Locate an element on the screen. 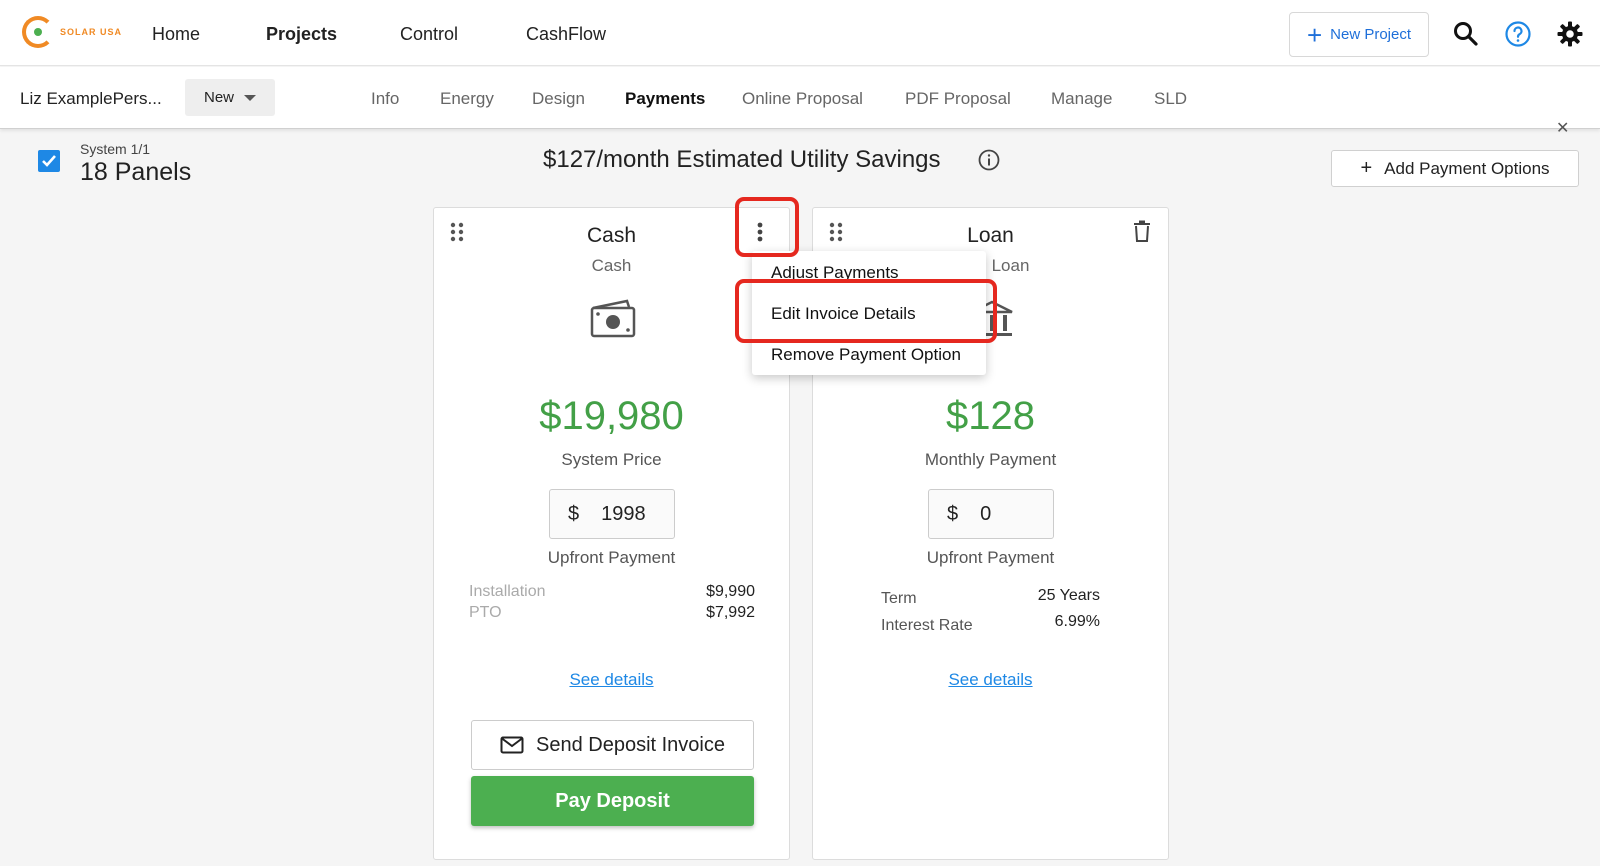 This screenshot has width=1600, height=866. system-panels: 18 Panels is located at coordinates (136, 172).